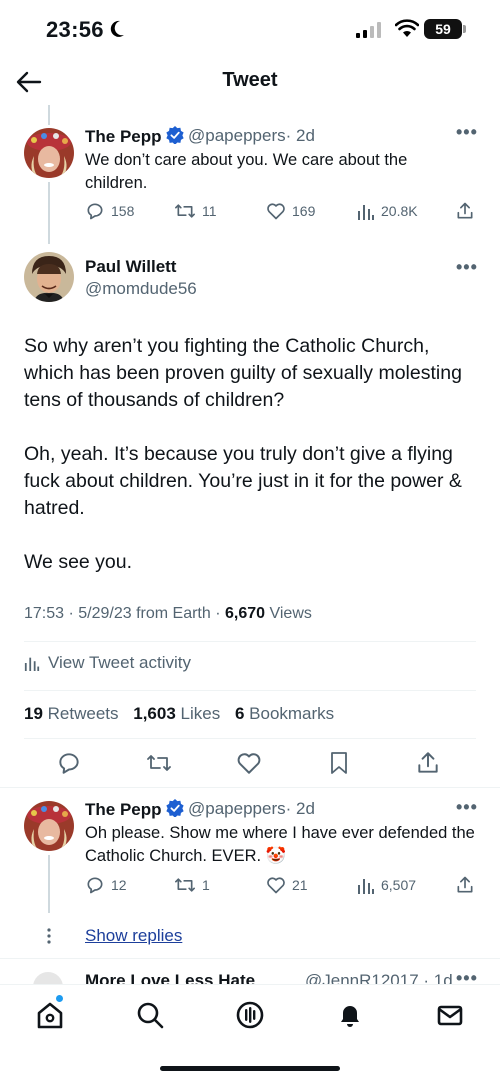 Image resolution: width=500 pixels, height=1081 pixels. I want to click on bookmark-icon, so click(339, 763).